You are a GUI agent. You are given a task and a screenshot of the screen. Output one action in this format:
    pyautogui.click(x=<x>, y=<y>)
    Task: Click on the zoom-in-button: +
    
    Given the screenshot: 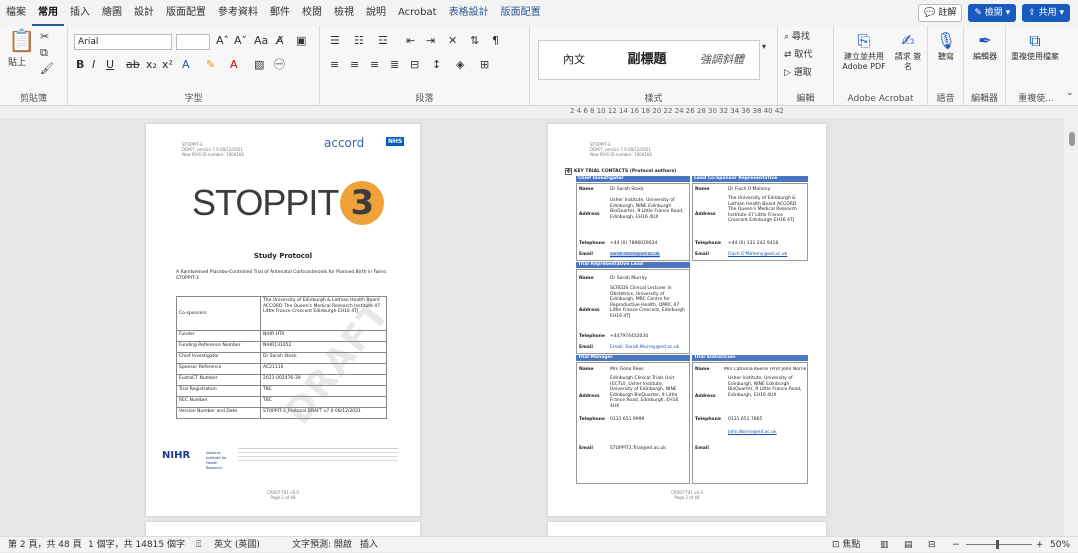 What is the action you would take?
    pyautogui.click(x=1040, y=545)
    